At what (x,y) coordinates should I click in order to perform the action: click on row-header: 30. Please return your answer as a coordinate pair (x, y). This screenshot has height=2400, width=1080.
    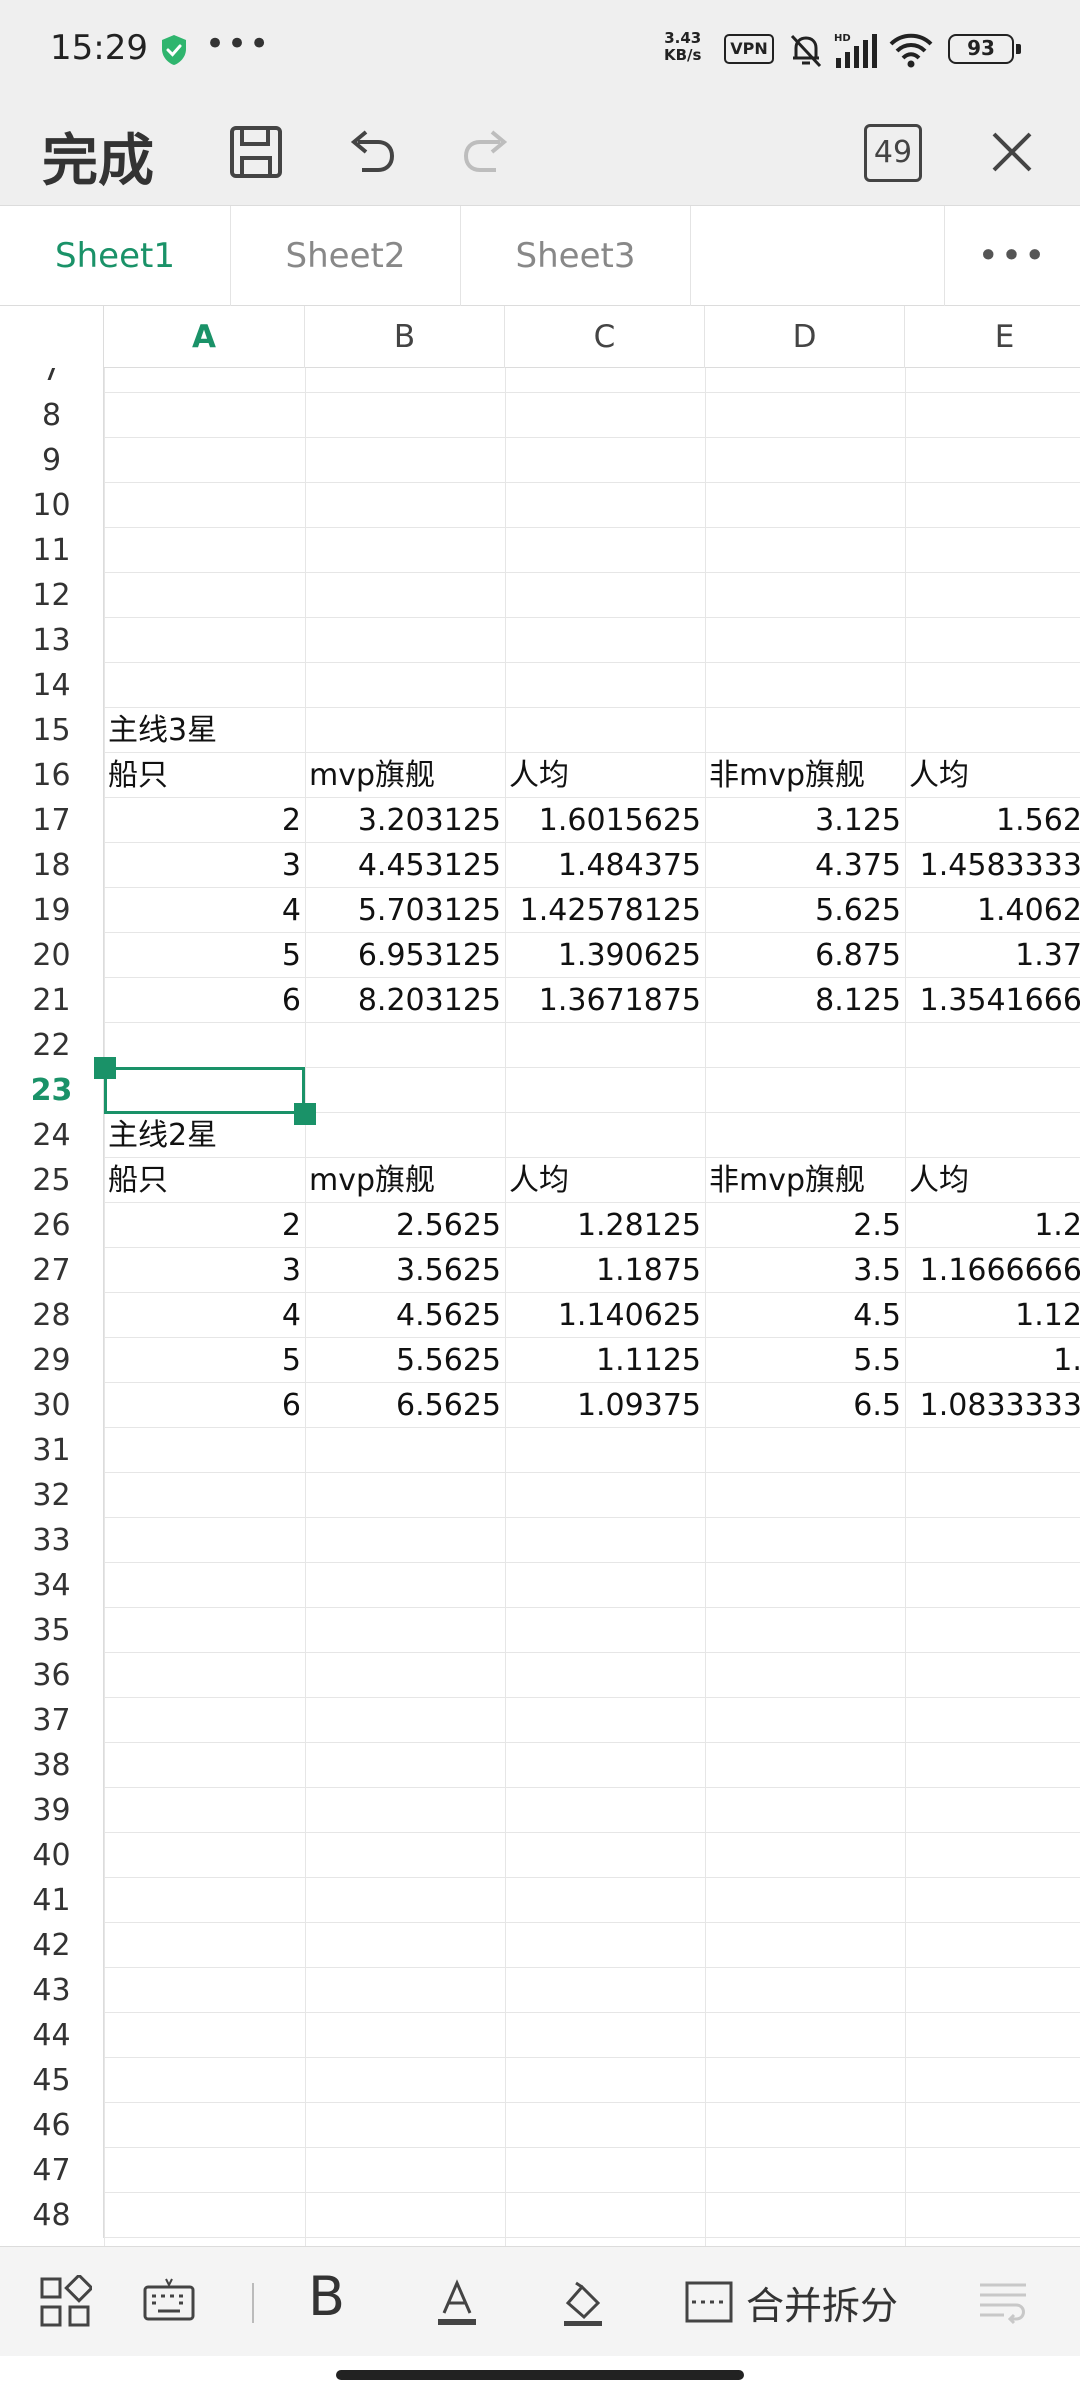
    Looking at the image, I should click on (52, 1405).